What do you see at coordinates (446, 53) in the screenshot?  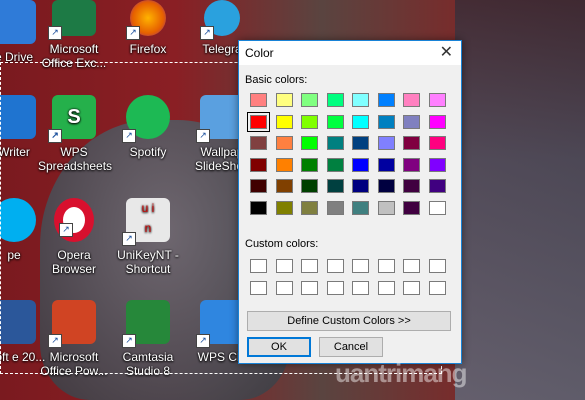 I see `close-icon: ✕` at bounding box center [446, 53].